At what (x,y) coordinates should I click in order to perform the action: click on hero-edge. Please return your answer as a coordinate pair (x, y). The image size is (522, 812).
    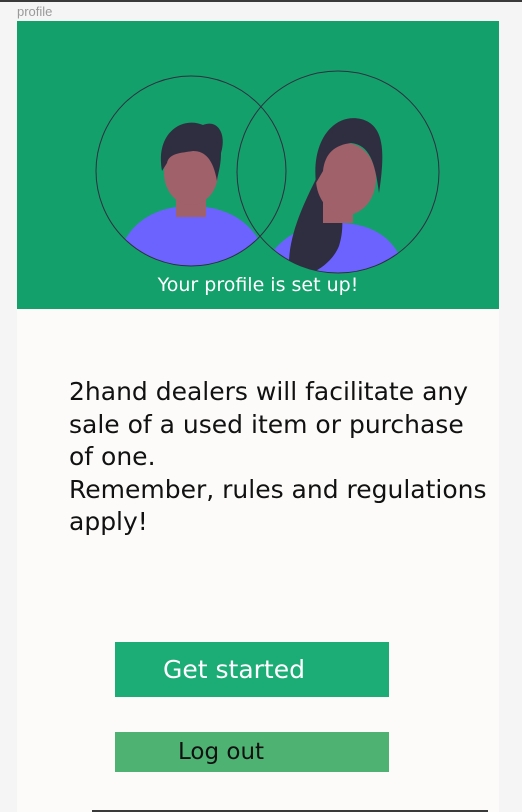
    Looking at the image, I should click on (473, 310).